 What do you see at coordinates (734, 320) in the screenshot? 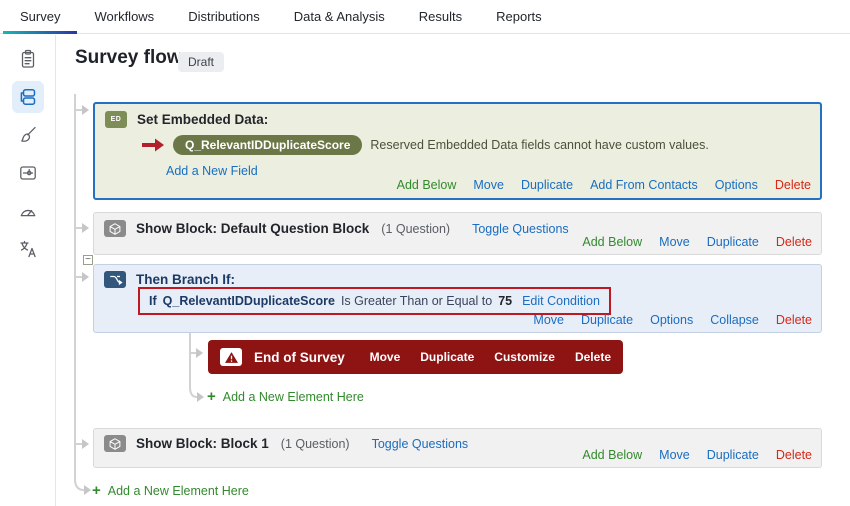
I see `collapse-link: Collapse` at bounding box center [734, 320].